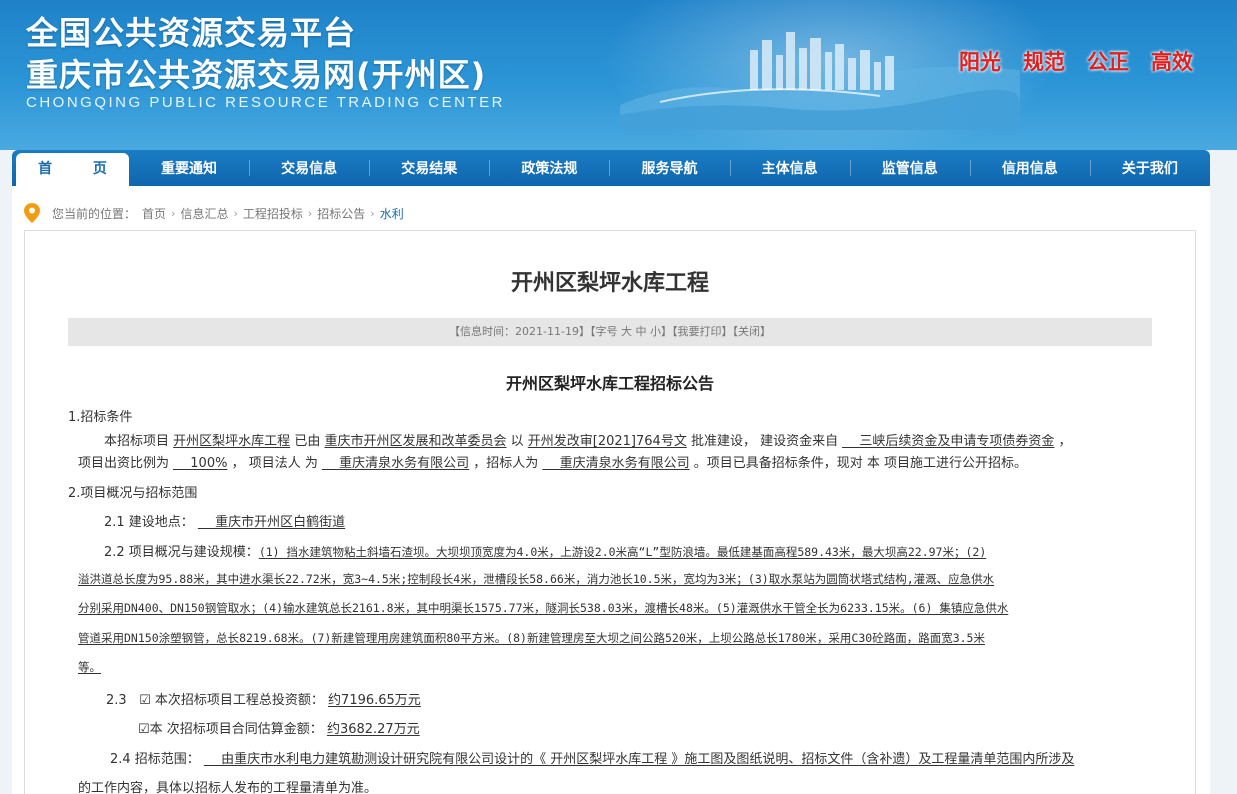 This screenshot has height=794, width=1237. I want to click on nav-item-supervision-info: 监管信息, so click(909, 168).